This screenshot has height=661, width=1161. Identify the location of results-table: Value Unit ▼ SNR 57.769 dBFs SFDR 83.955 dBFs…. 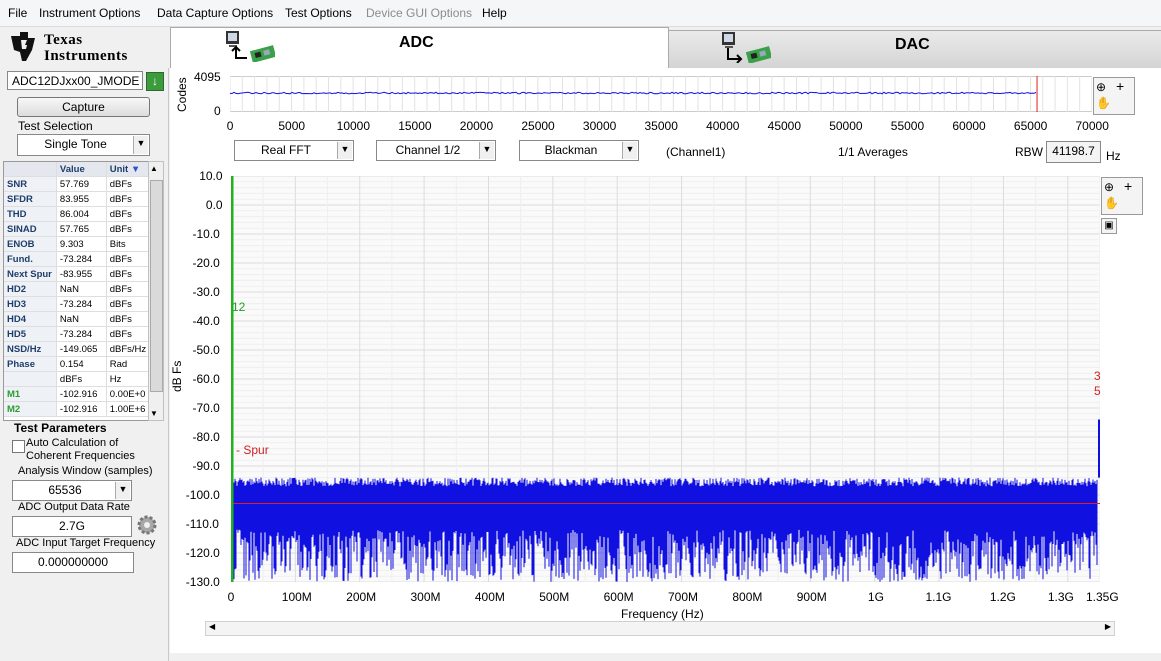
(77, 291).